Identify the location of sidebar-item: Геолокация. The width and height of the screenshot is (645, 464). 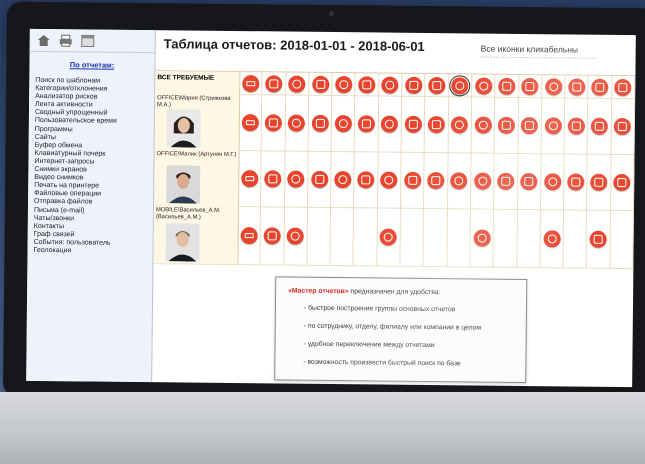
(92, 251).